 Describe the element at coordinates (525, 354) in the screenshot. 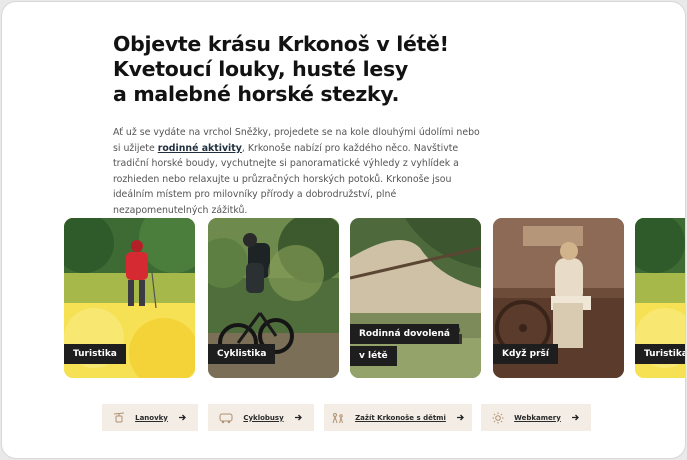

I see `card-label: Když prší` at that location.